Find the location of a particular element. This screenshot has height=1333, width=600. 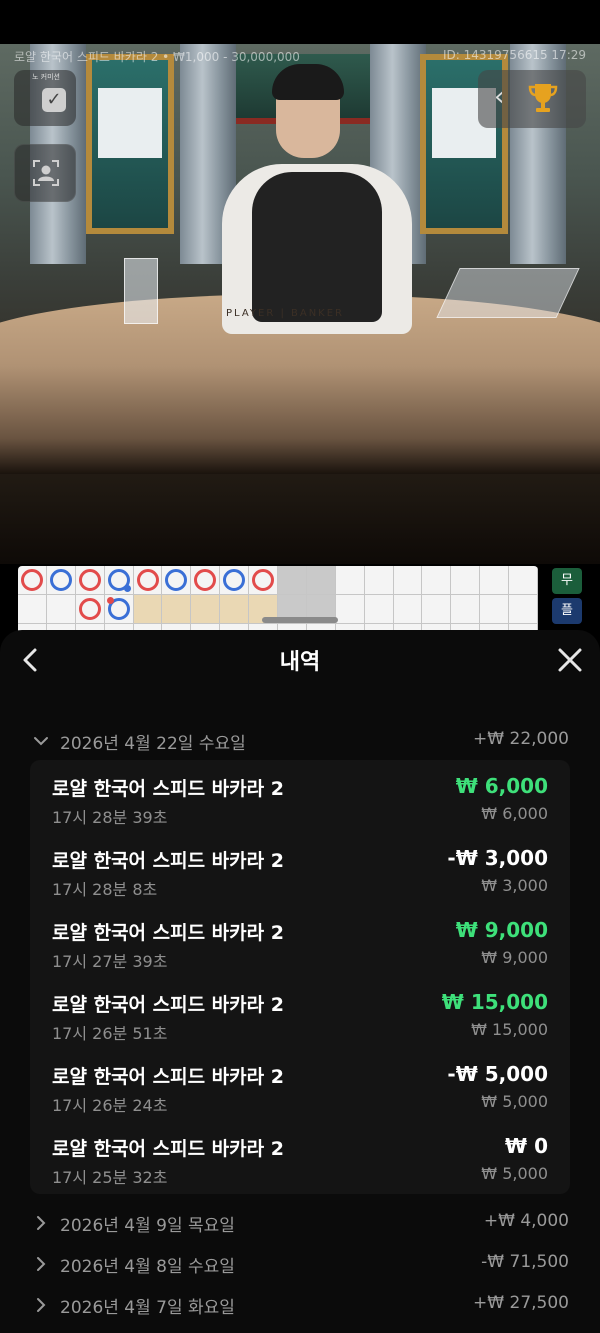

entry-time: 17시 28분 39초 is located at coordinates (110, 817).